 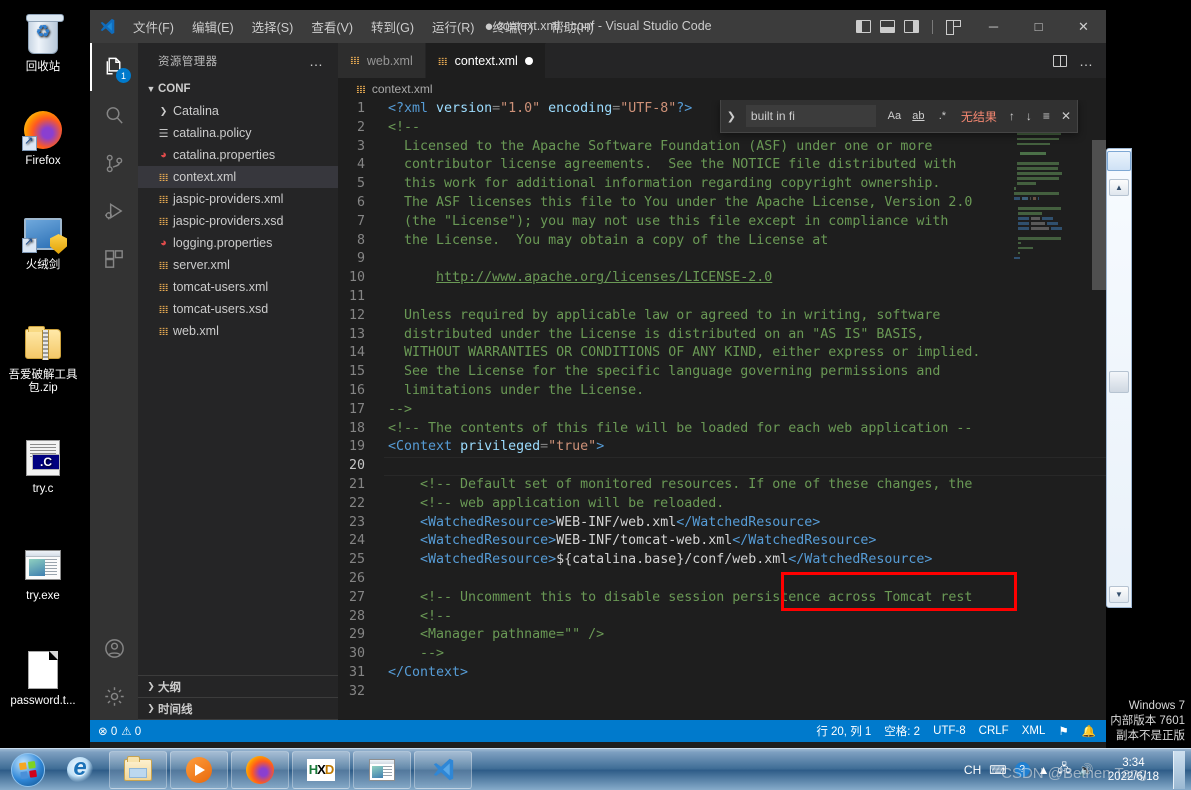 I want to click on sidebar-item-source-control, so click(x=114, y=163).